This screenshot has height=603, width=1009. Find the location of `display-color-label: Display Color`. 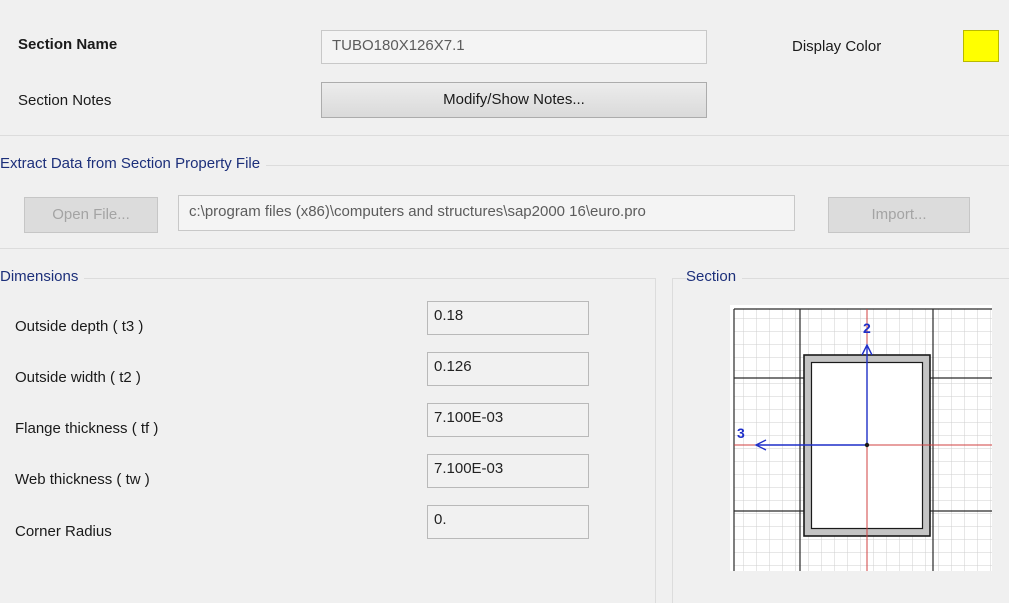

display-color-label: Display Color is located at coordinates (837, 46).